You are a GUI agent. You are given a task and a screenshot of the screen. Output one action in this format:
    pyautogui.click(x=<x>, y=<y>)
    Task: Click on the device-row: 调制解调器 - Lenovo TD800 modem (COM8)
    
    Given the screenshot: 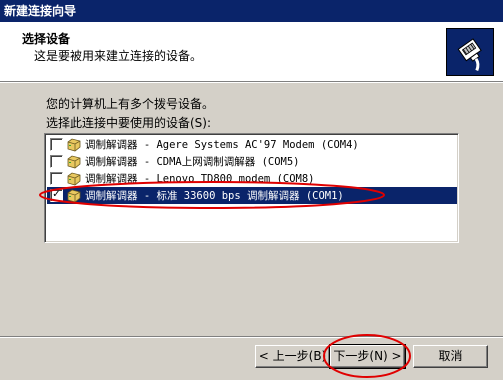 What is the action you would take?
    pyautogui.click(x=252, y=178)
    